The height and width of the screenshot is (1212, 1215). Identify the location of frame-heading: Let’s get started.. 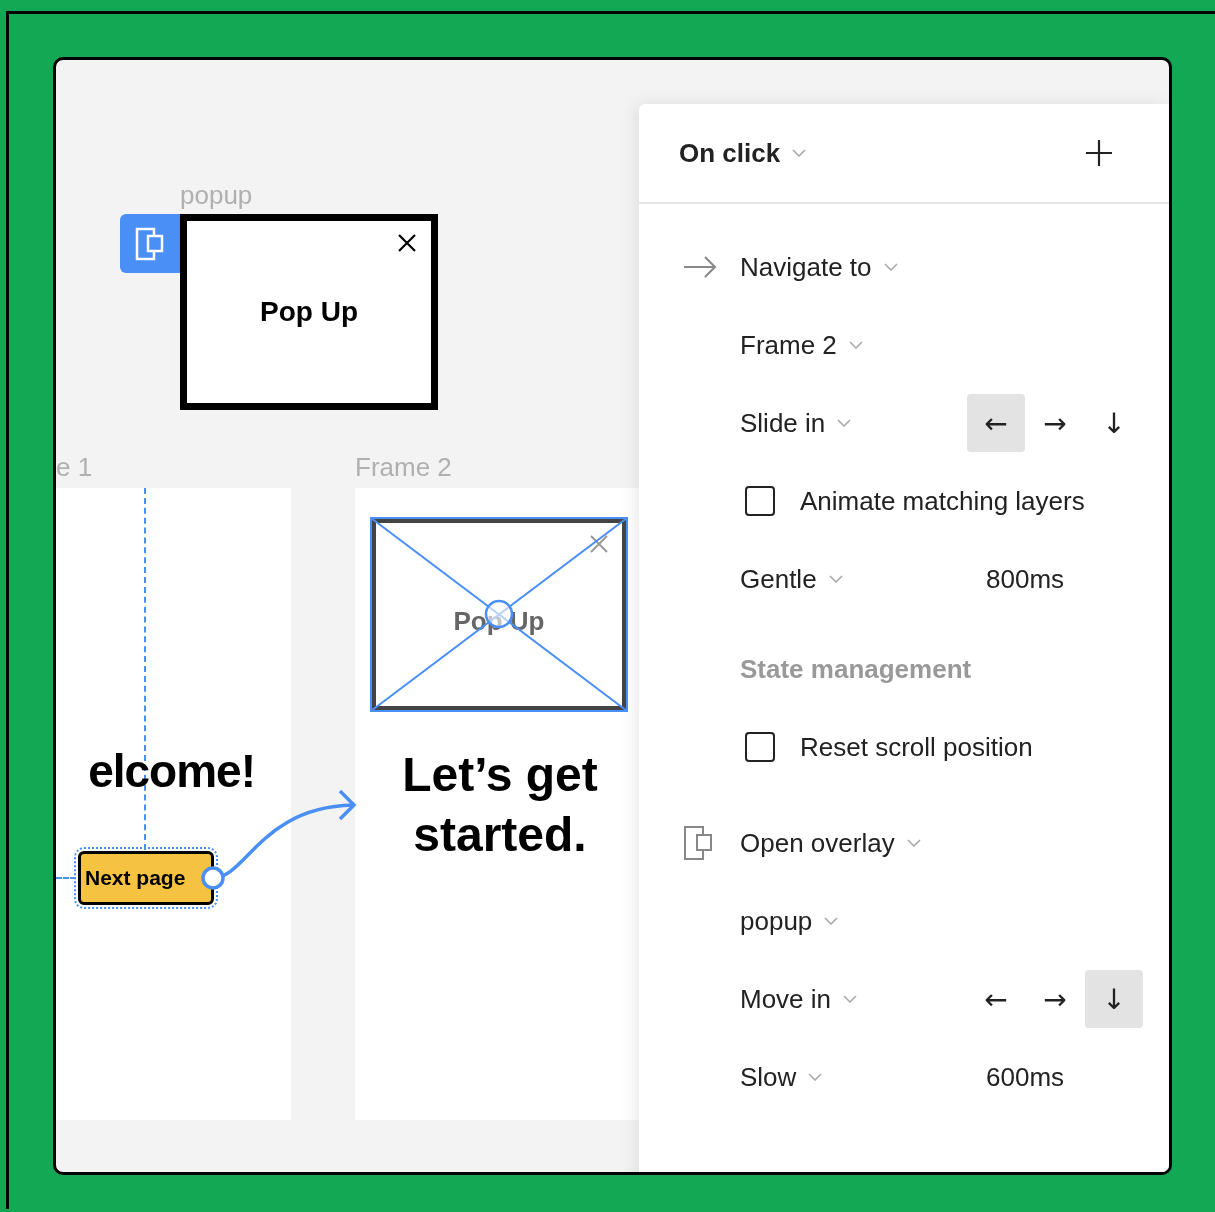
(500, 805).